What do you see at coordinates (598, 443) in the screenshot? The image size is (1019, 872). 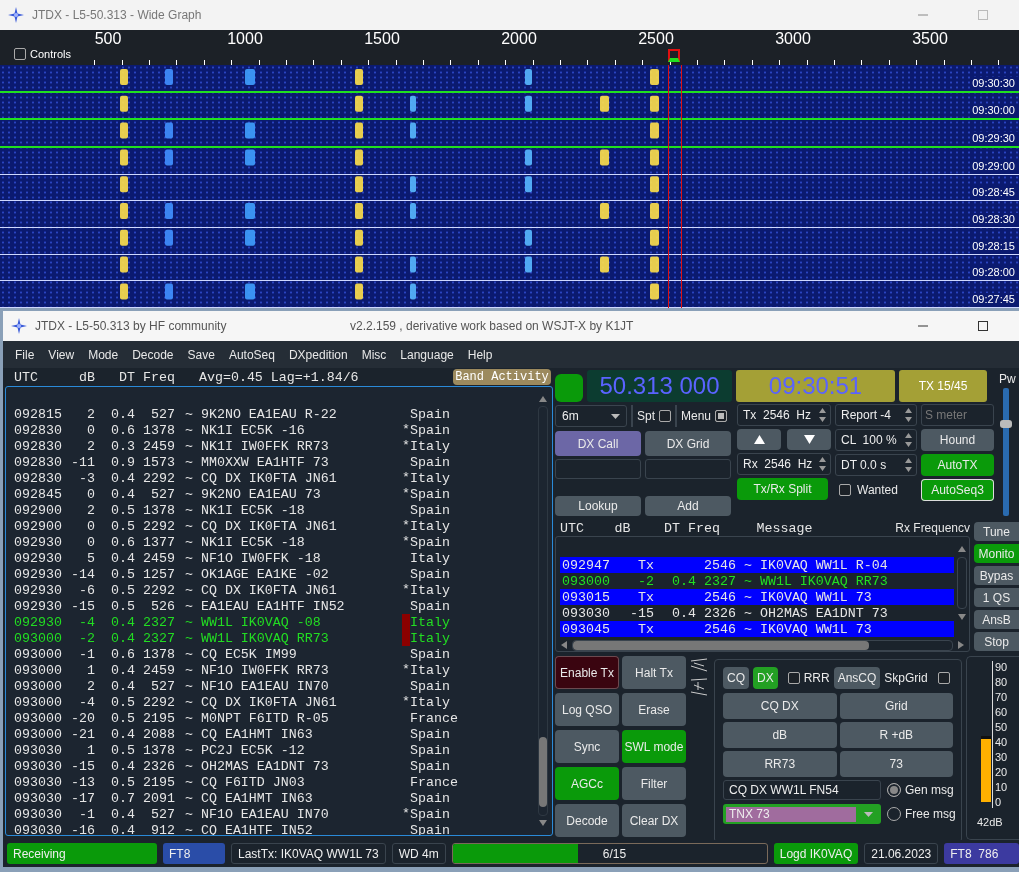 I see `dx-button: DX Call` at bounding box center [598, 443].